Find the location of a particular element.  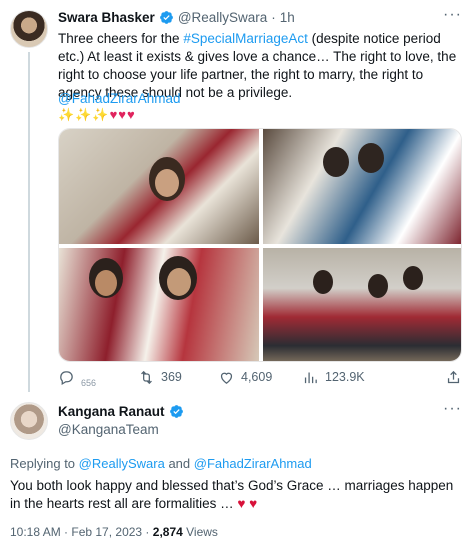

reply-button: 656 is located at coordinates (98, 378).